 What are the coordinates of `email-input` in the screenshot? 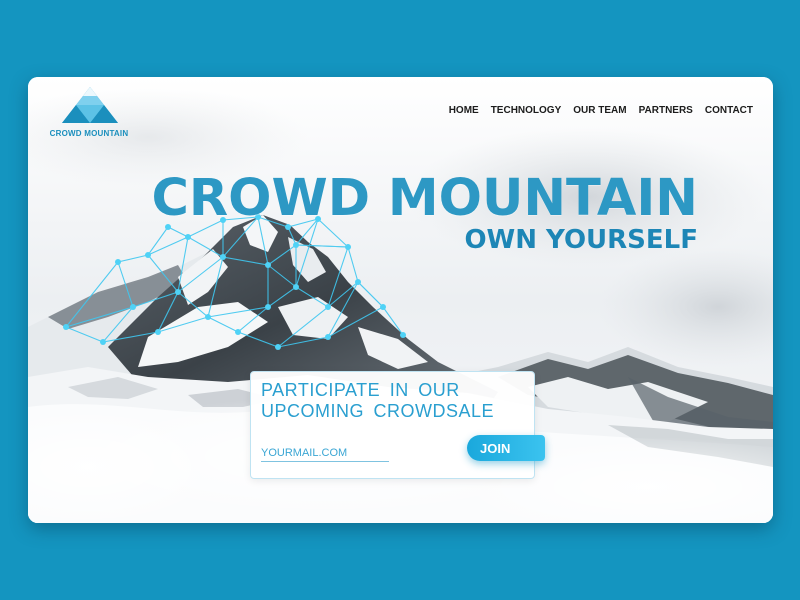 It's located at (325, 453).